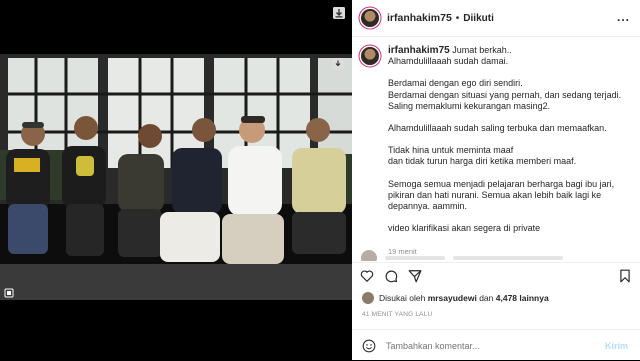 The image size is (640, 361). What do you see at coordinates (419, 18) in the screenshot?
I see `header-username: irfanhakim75` at bounding box center [419, 18].